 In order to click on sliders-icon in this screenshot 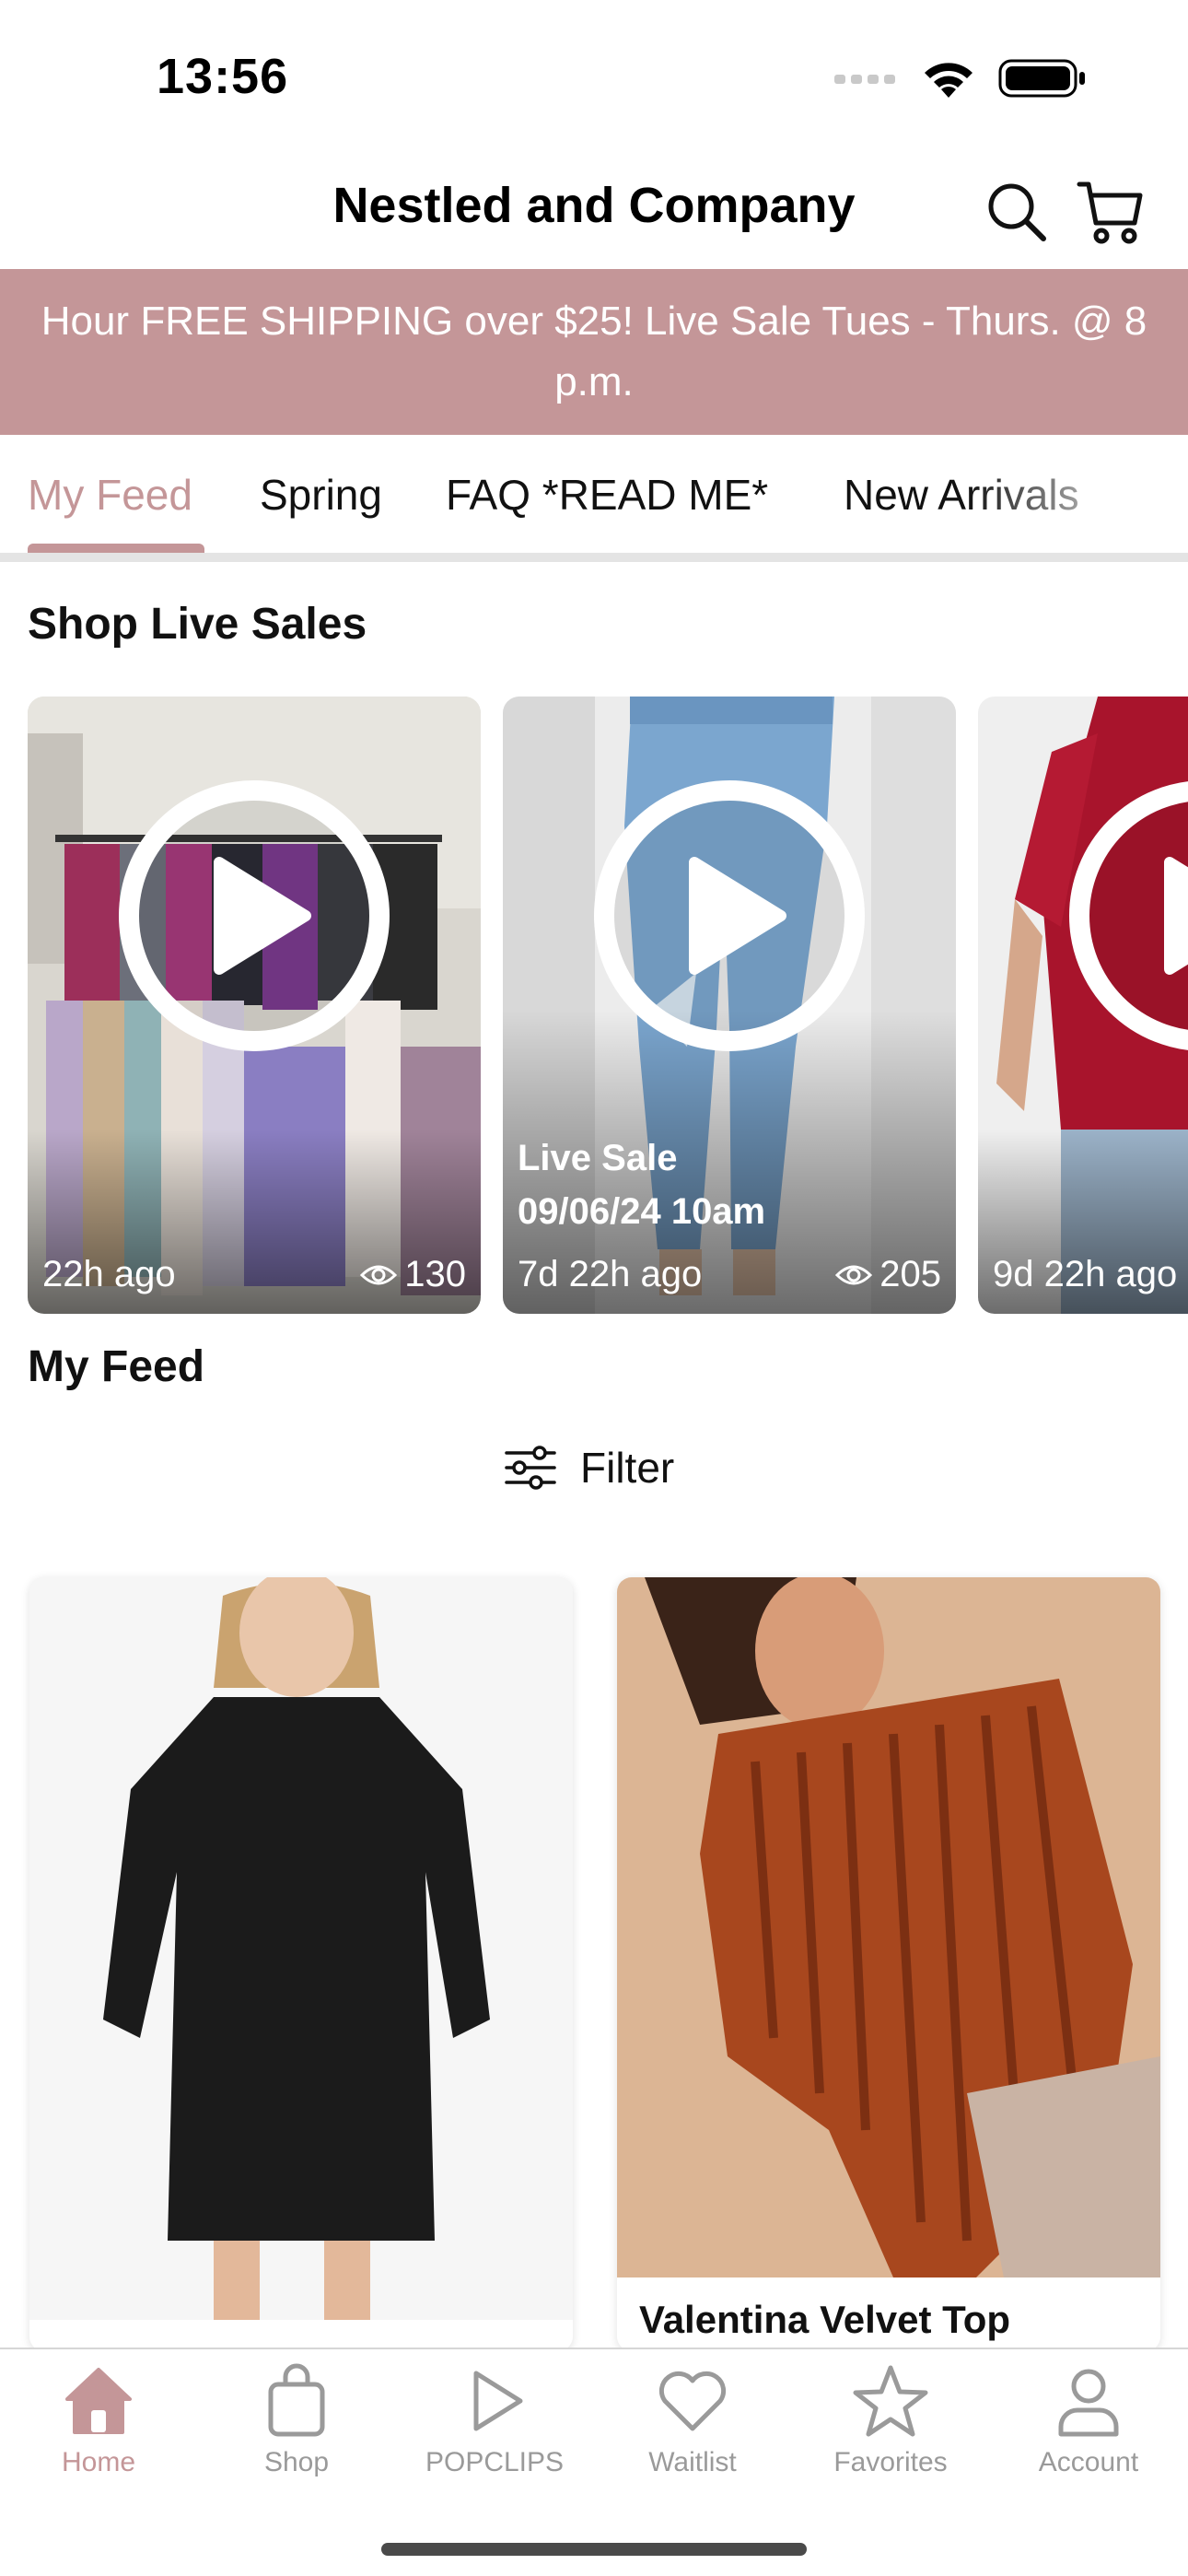, I will do `click(530, 1468)`.